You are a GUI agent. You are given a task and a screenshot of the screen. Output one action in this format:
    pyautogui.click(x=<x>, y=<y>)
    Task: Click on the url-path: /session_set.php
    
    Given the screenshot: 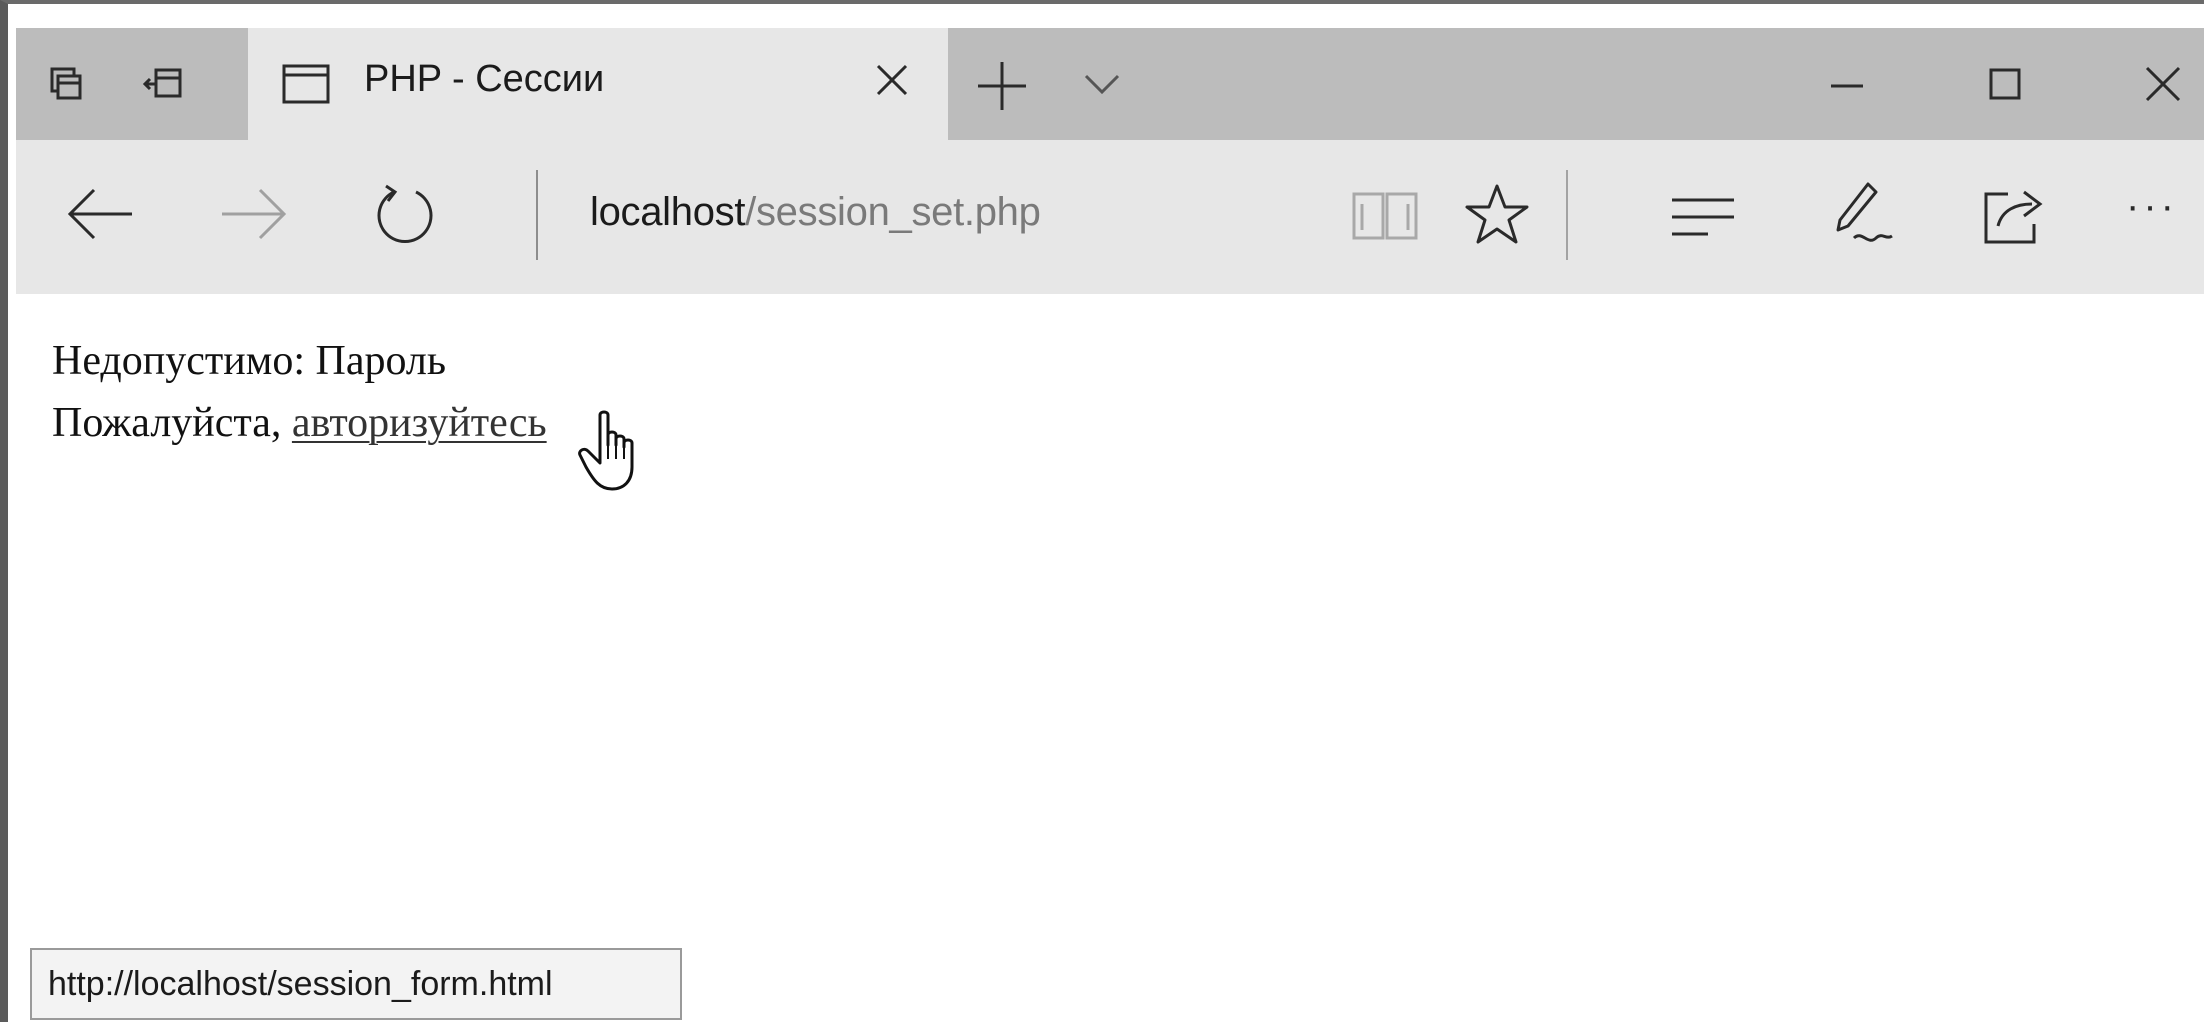 What is the action you would take?
    pyautogui.click(x=893, y=212)
    